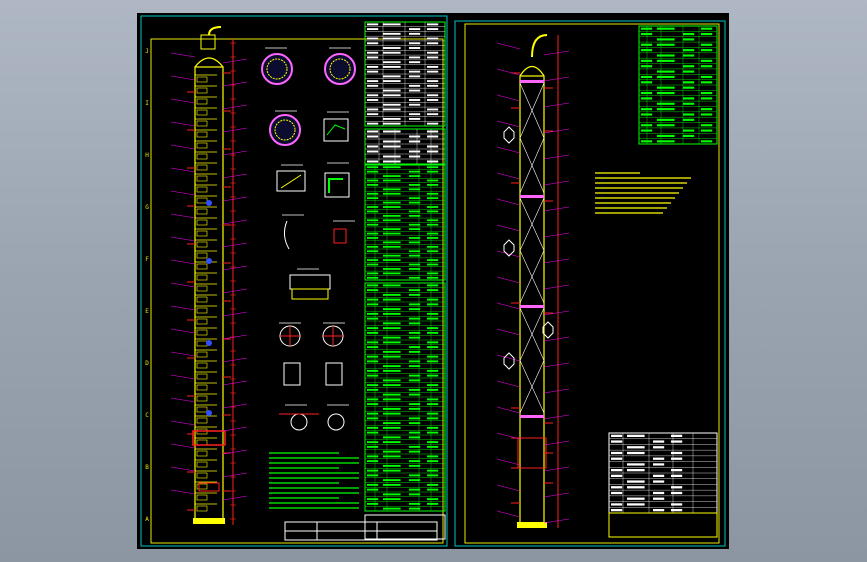  I want to click on row-marker: H, so click(147, 155).